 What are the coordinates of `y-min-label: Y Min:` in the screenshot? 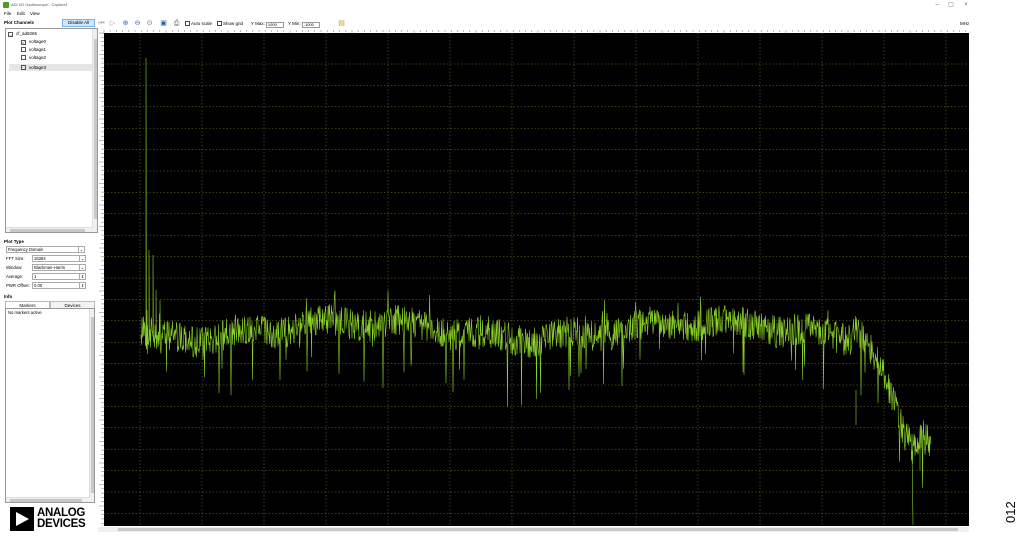 It's located at (294, 23).